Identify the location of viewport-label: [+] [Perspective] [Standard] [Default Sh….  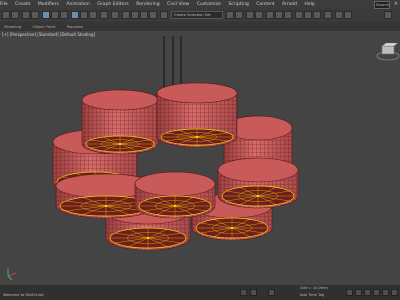
(48, 35).